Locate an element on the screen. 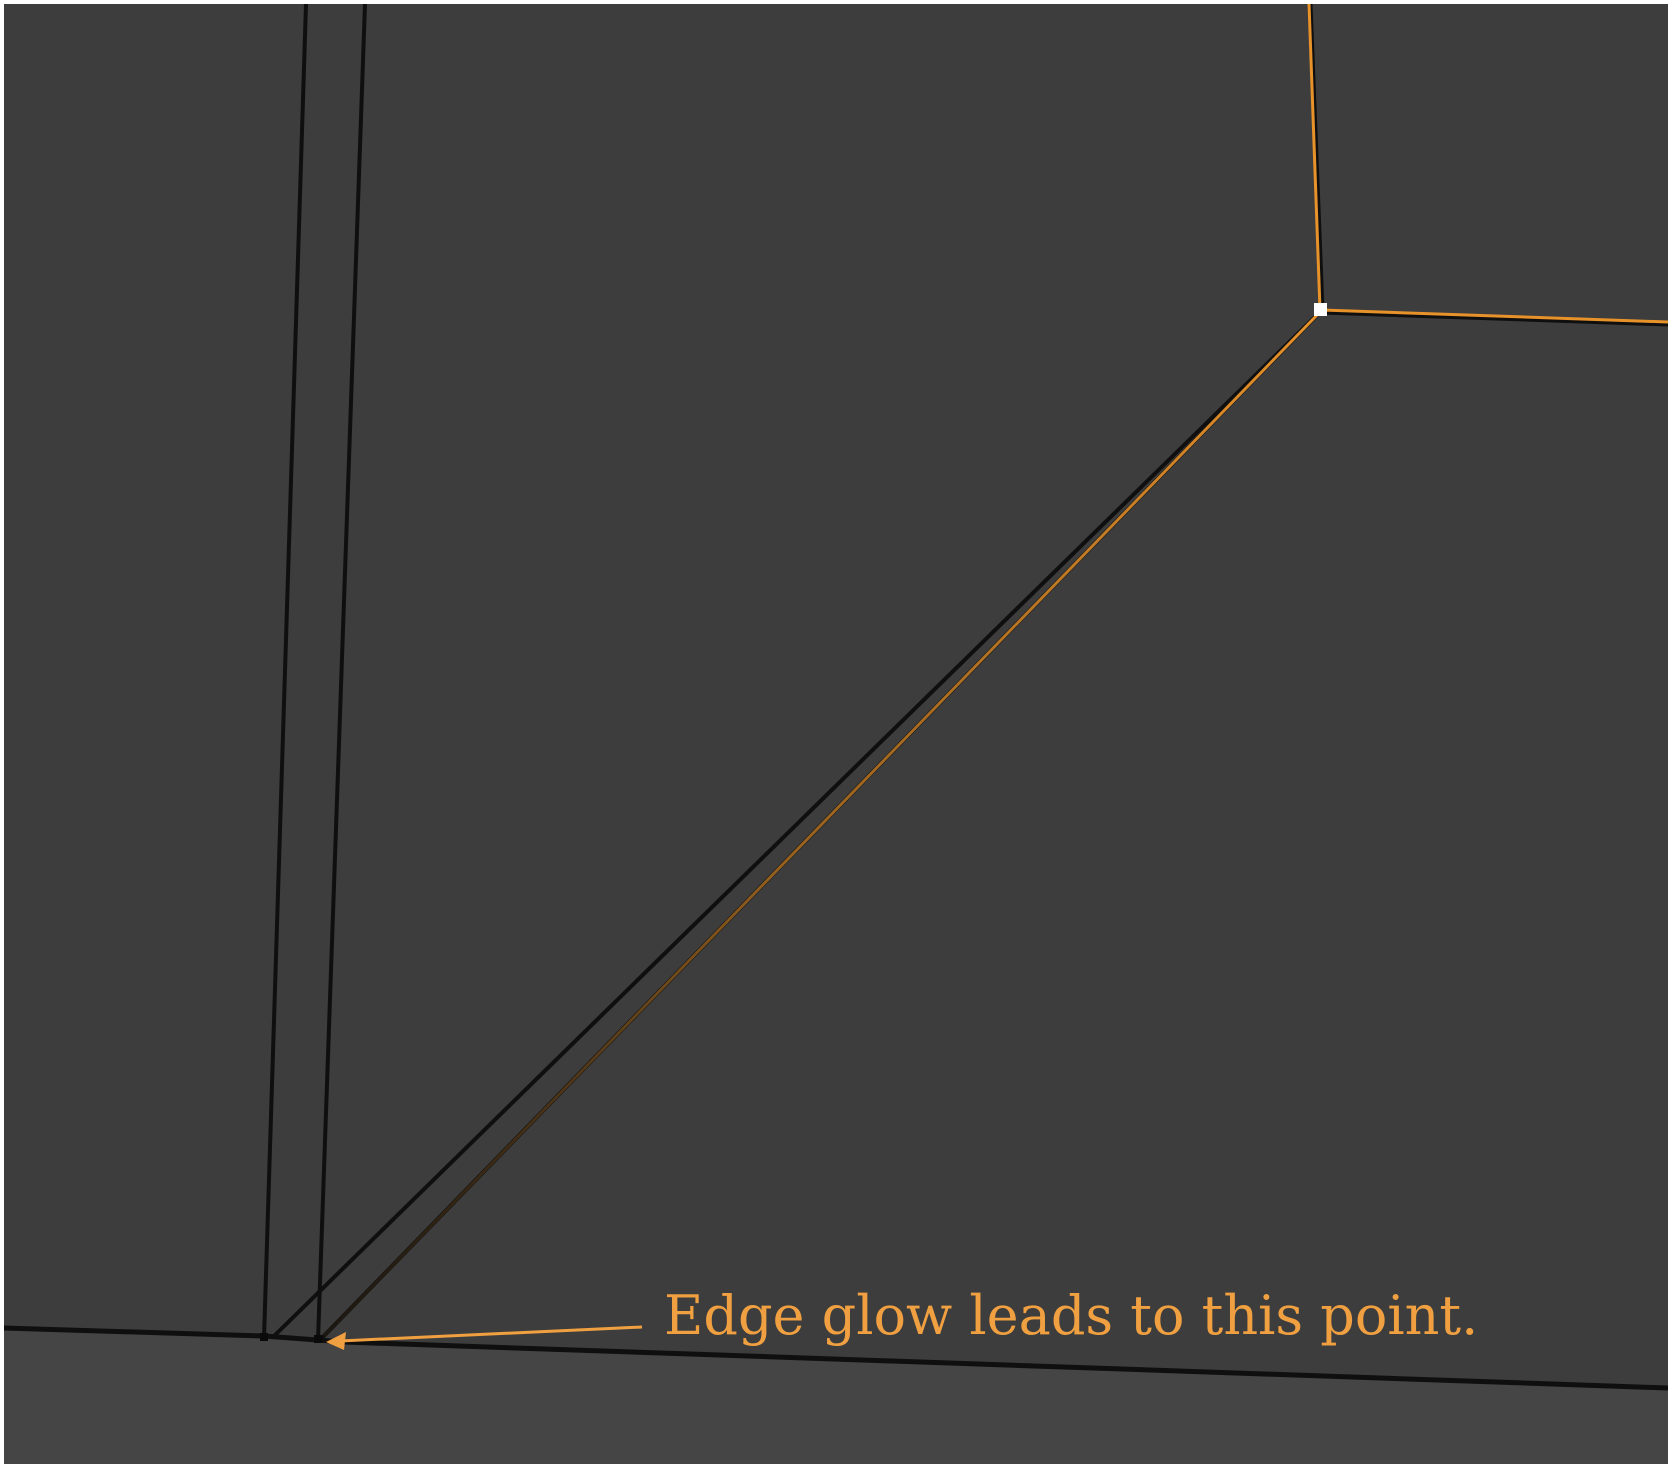 This screenshot has width=1668, height=1464. annotation-arrow-line is located at coordinates (491, 1334).